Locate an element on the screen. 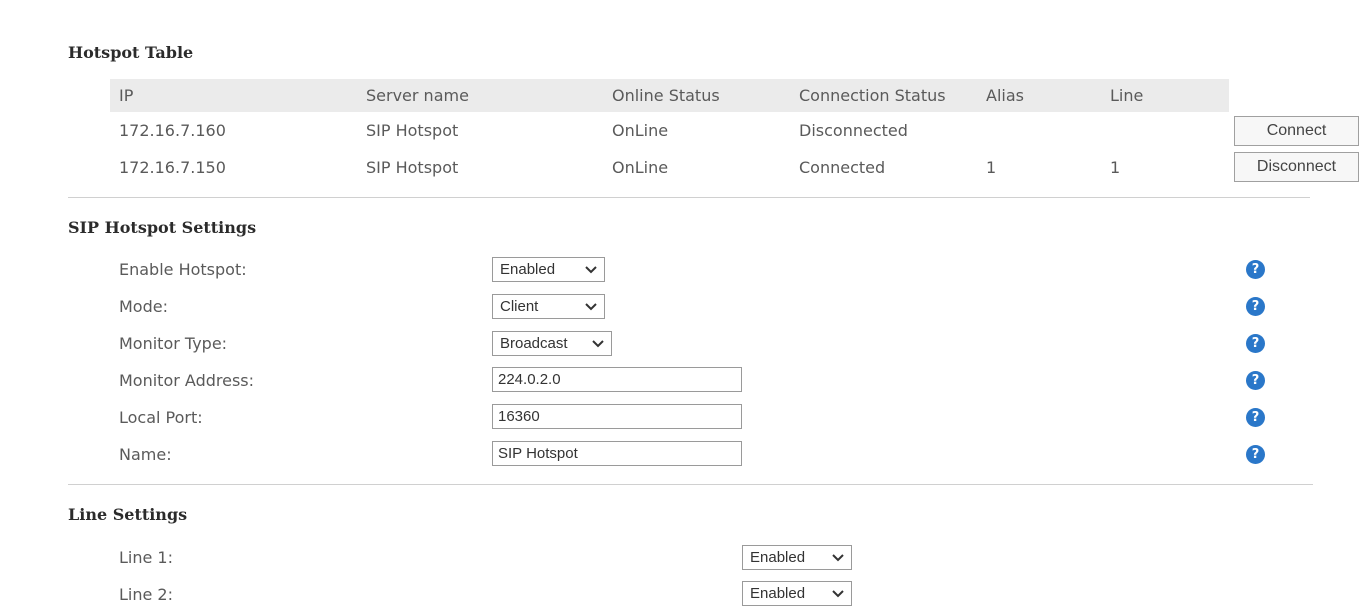 Image resolution: width=1370 pixels, height=613 pixels. monitor-address-input is located at coordinates (617, 379).